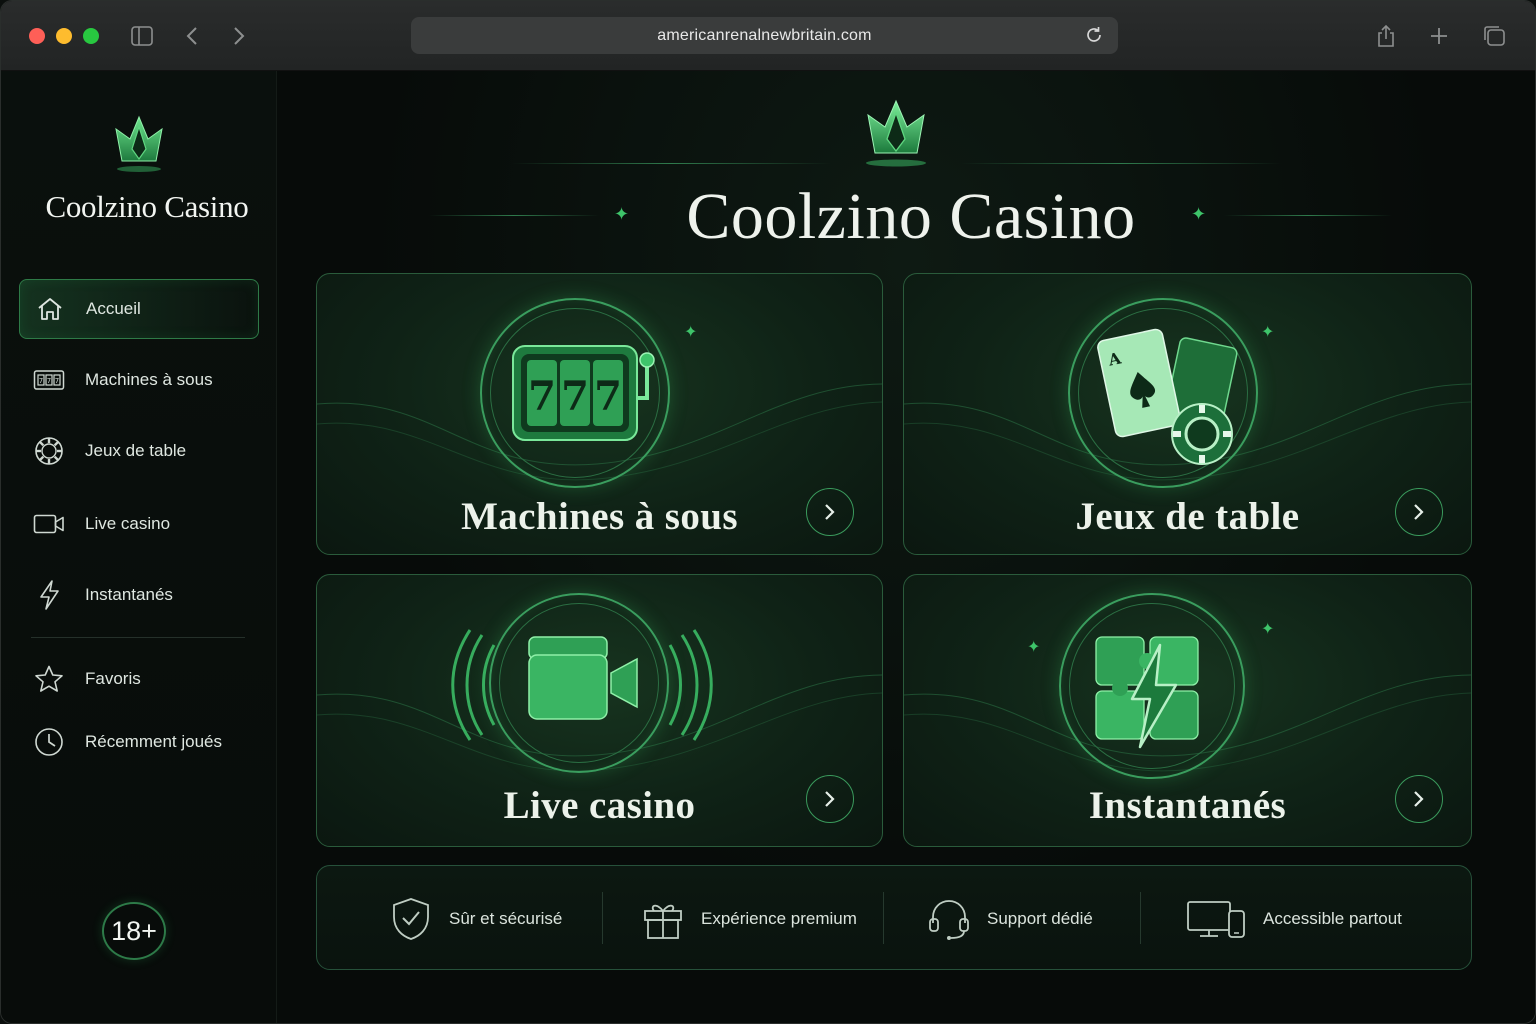 This screenshot has height=1024, width=1536. I want to click on age-restriction-badge: 18+, so click(134, 931).